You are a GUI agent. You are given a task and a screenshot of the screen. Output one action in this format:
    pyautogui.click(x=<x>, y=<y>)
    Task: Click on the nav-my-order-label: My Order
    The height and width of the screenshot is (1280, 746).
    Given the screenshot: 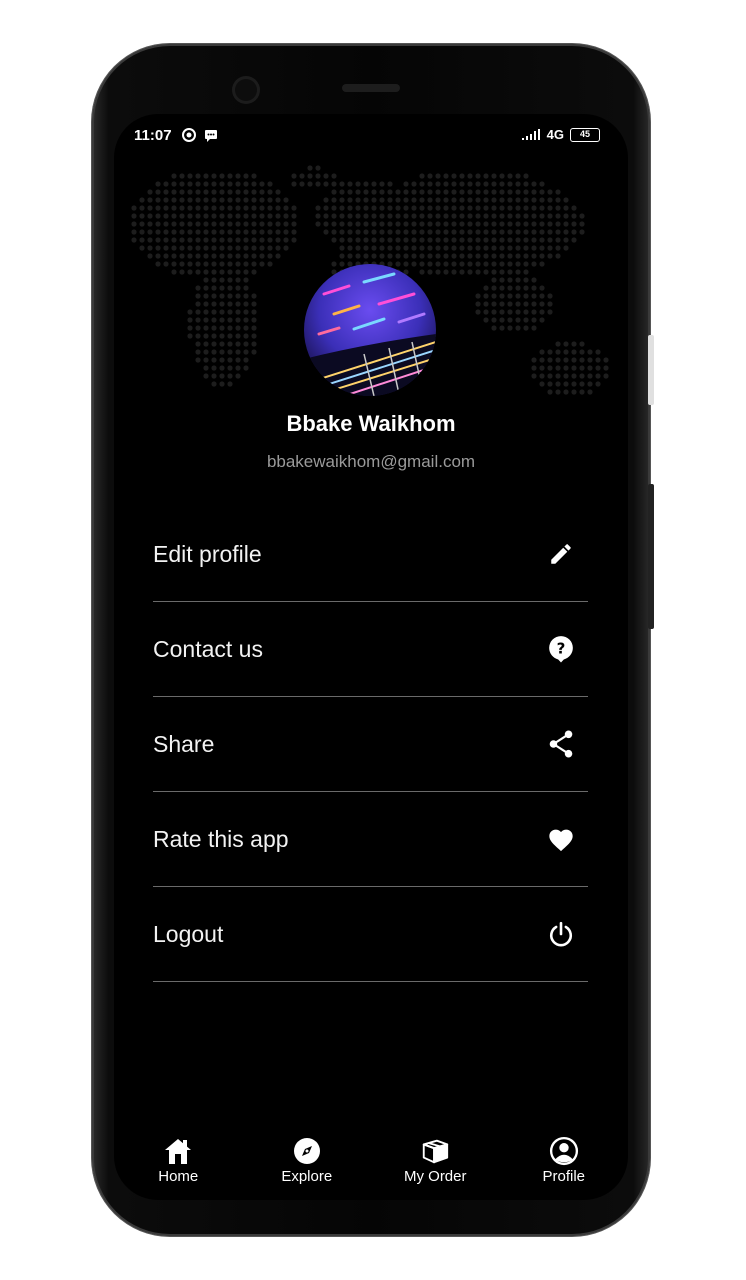 What is the action you would take?
    pyautogui.click(x=435, y=1176)
    